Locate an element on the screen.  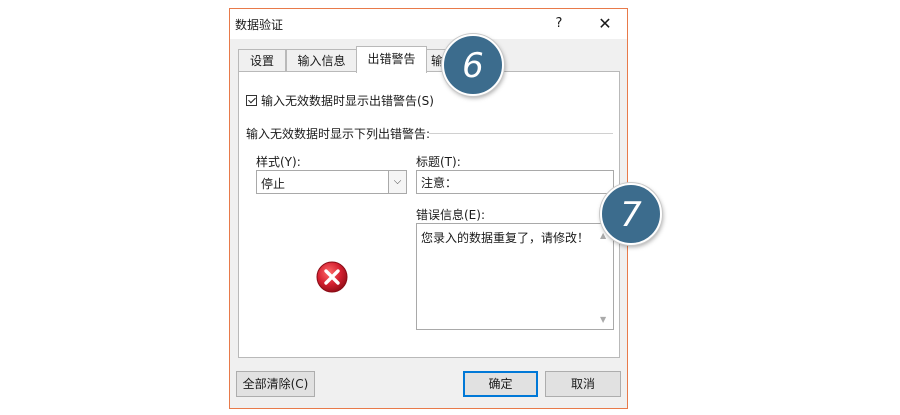
ok-button: 确定 is located at coordinates (500, 384).